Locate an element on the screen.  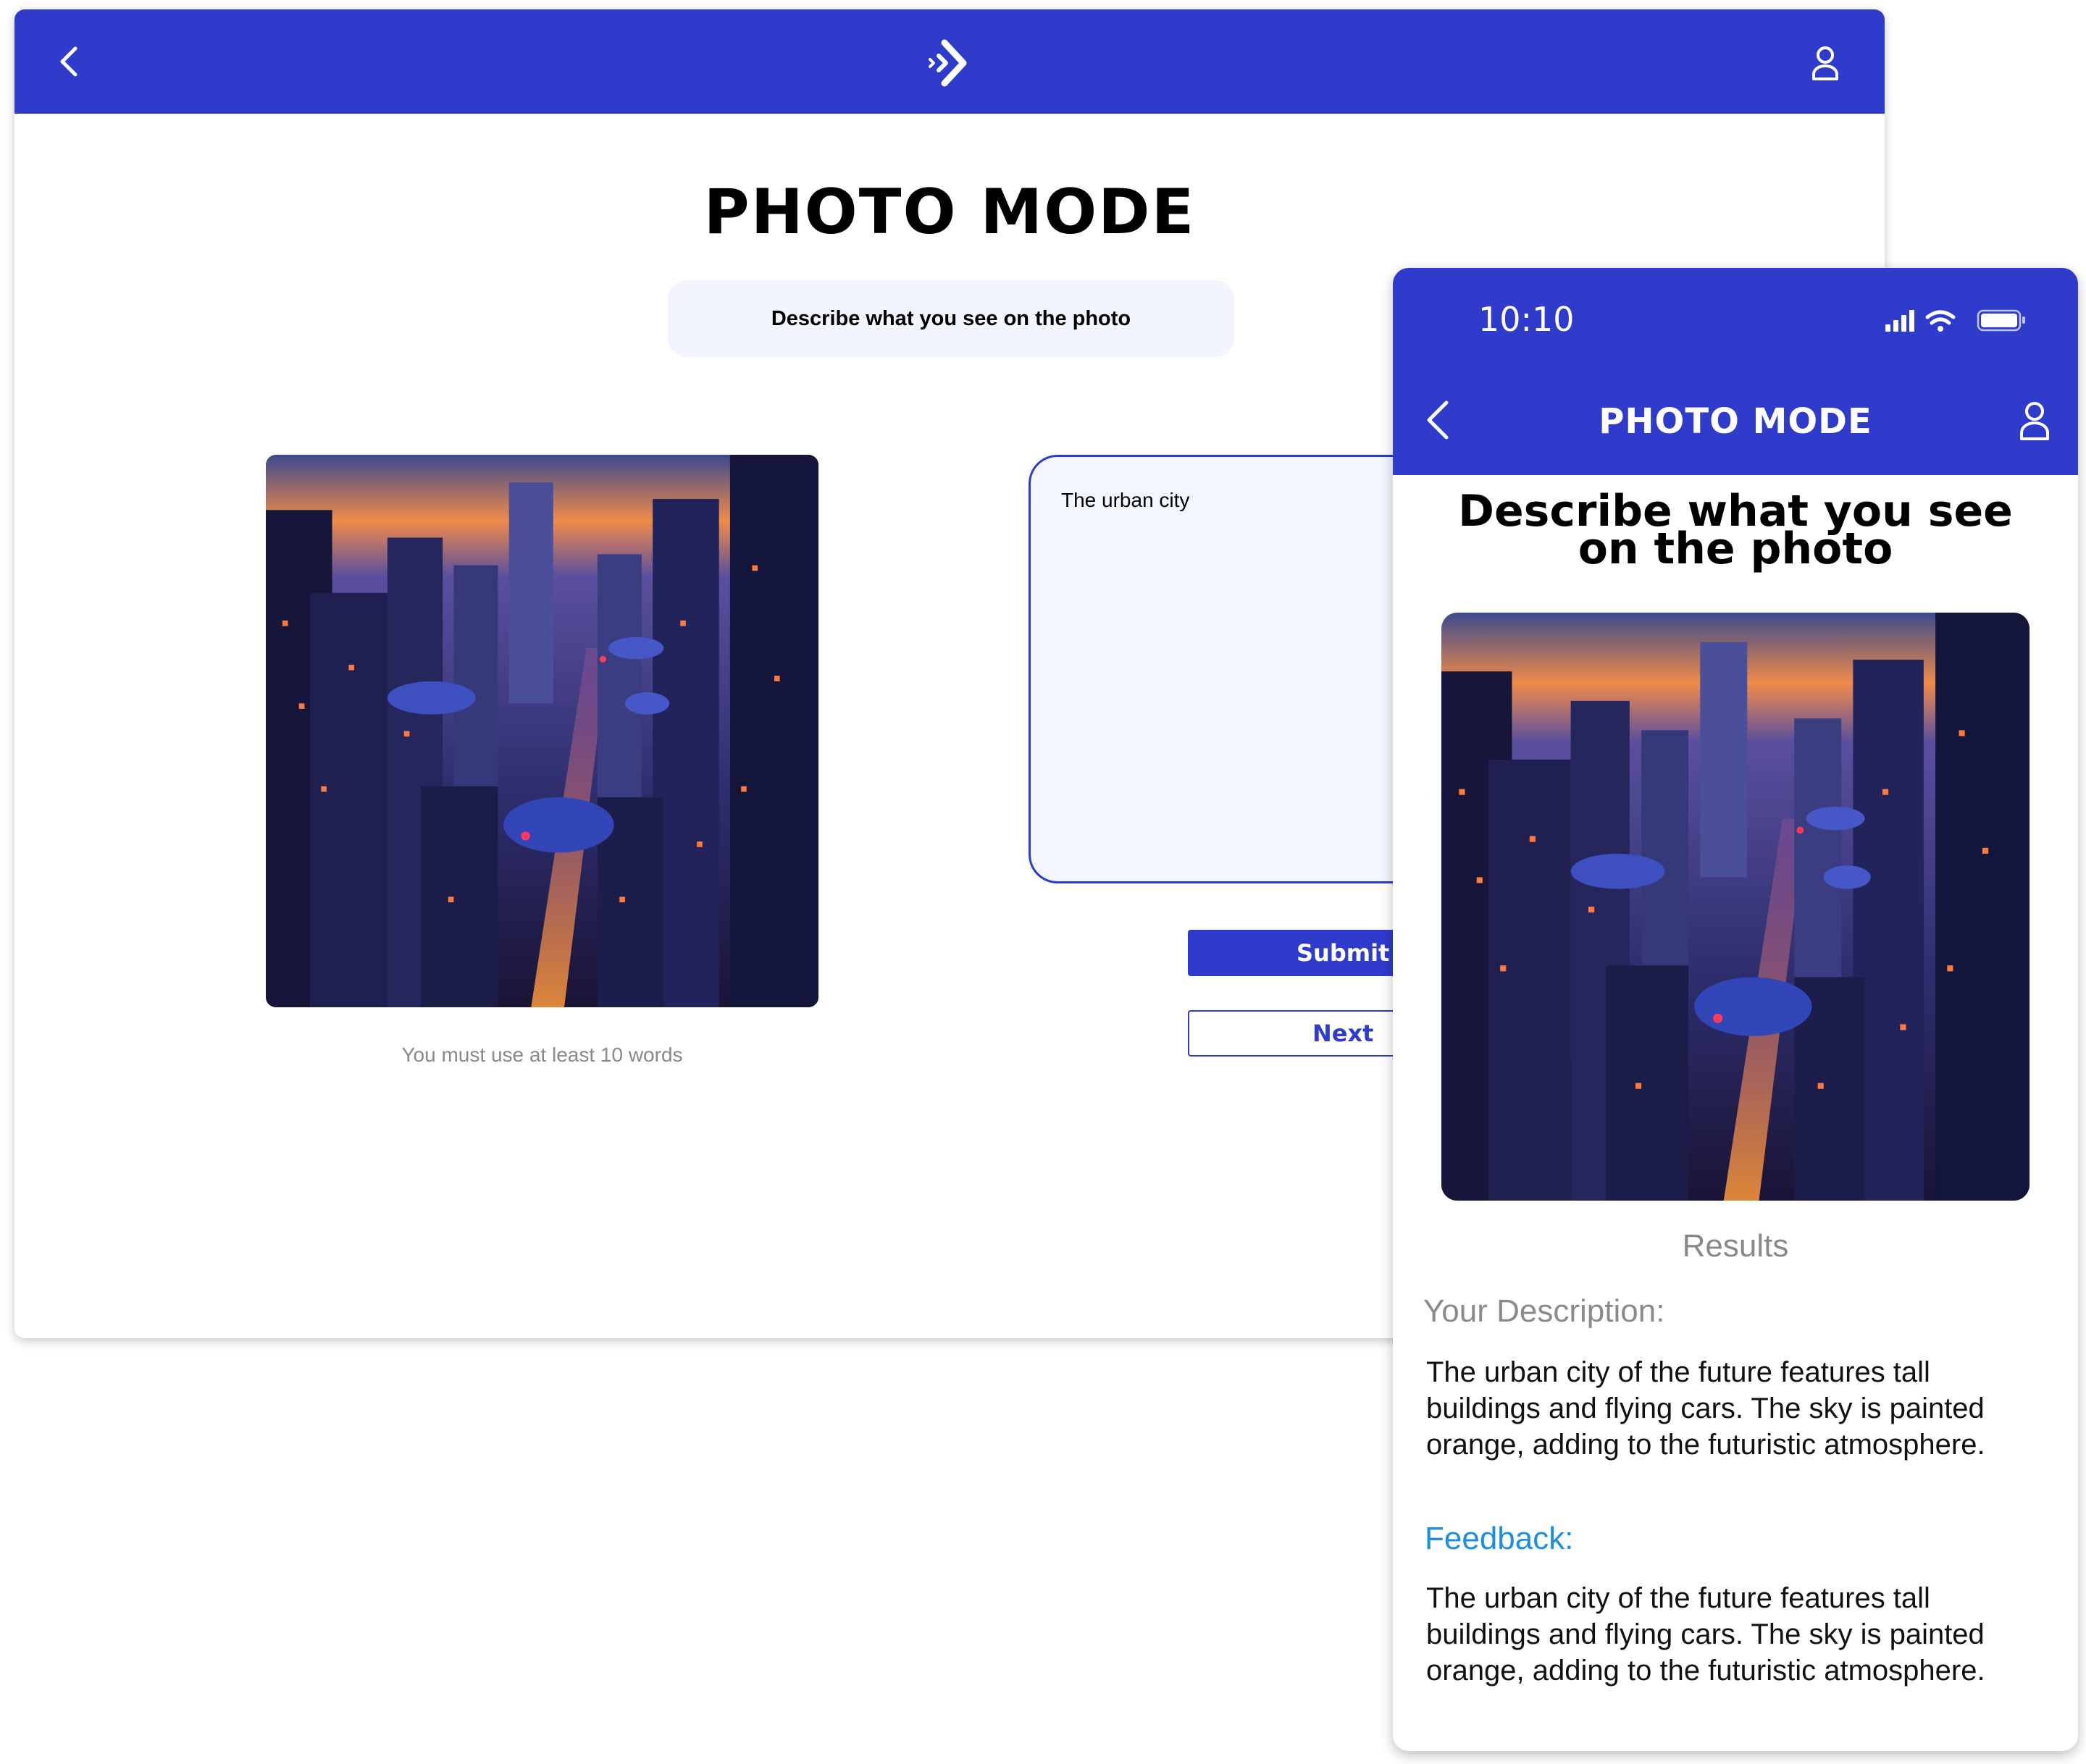
city-photo is located at coordinates (542, 731).